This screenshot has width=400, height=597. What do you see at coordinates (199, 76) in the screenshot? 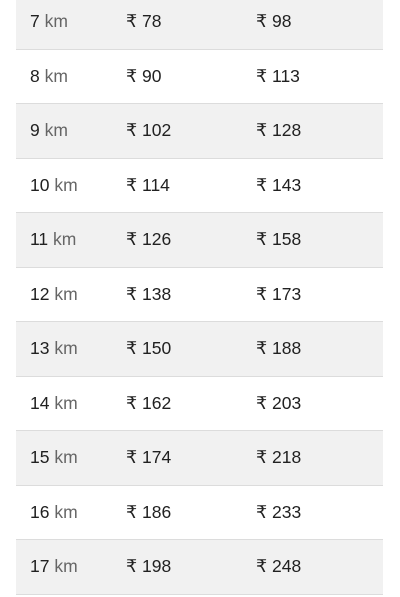
I see `table-row: 8 km ₹ 90 ₹ 113` at bounding box center [199, 76].